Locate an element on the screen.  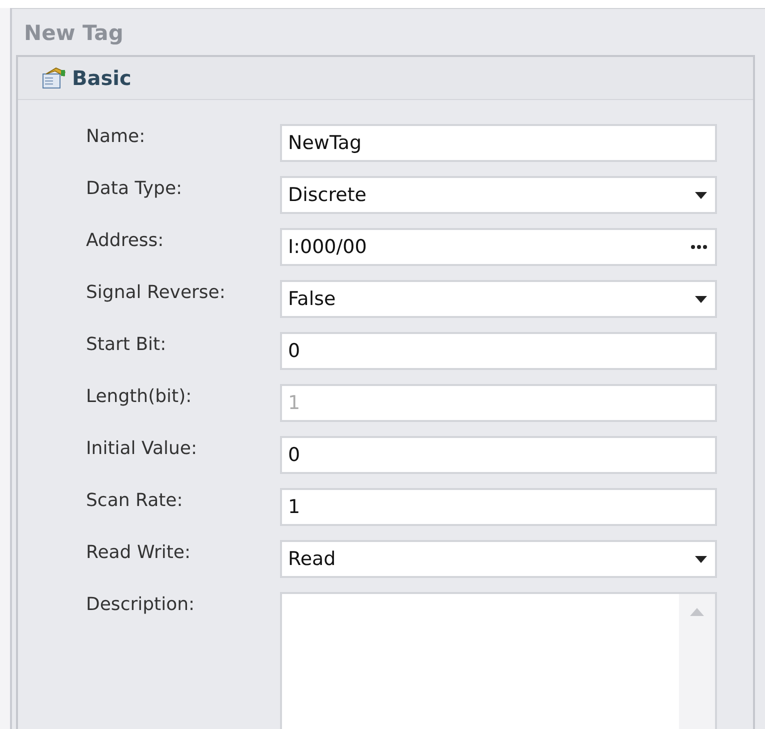
section-title: Basic is located at coordinates (102, 78).